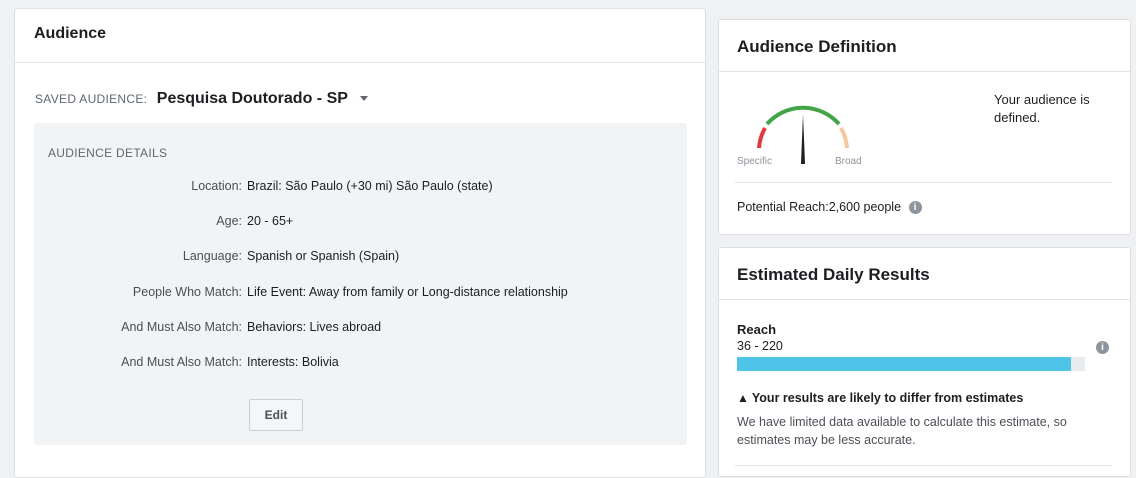  What do you see at coordinates (924, 274) in the screenshot?
I see `estimated-results-title: Estimated Daily Results` at bounding box center [924, 274].